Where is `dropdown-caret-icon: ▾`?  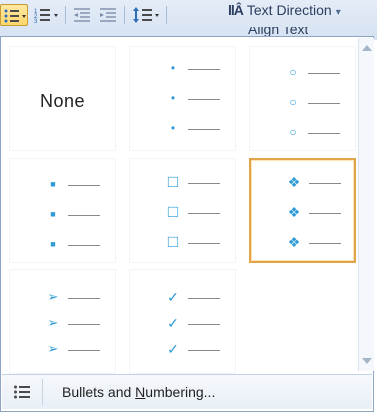 dropdown-caret-icon: ▾ is located at coordinates (338, 12).